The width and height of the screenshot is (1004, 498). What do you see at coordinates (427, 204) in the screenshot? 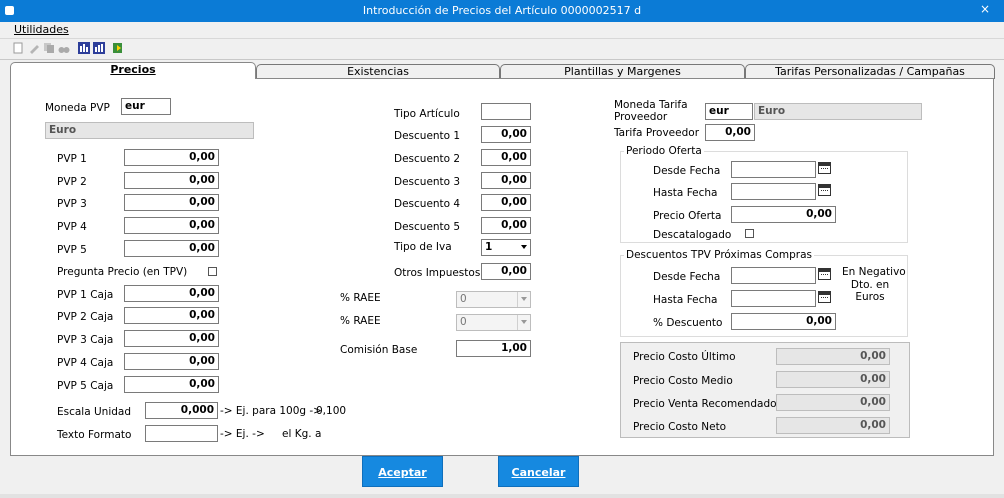
I see `descuento4-label: Descuento 4` at bounding box center [427, 204].